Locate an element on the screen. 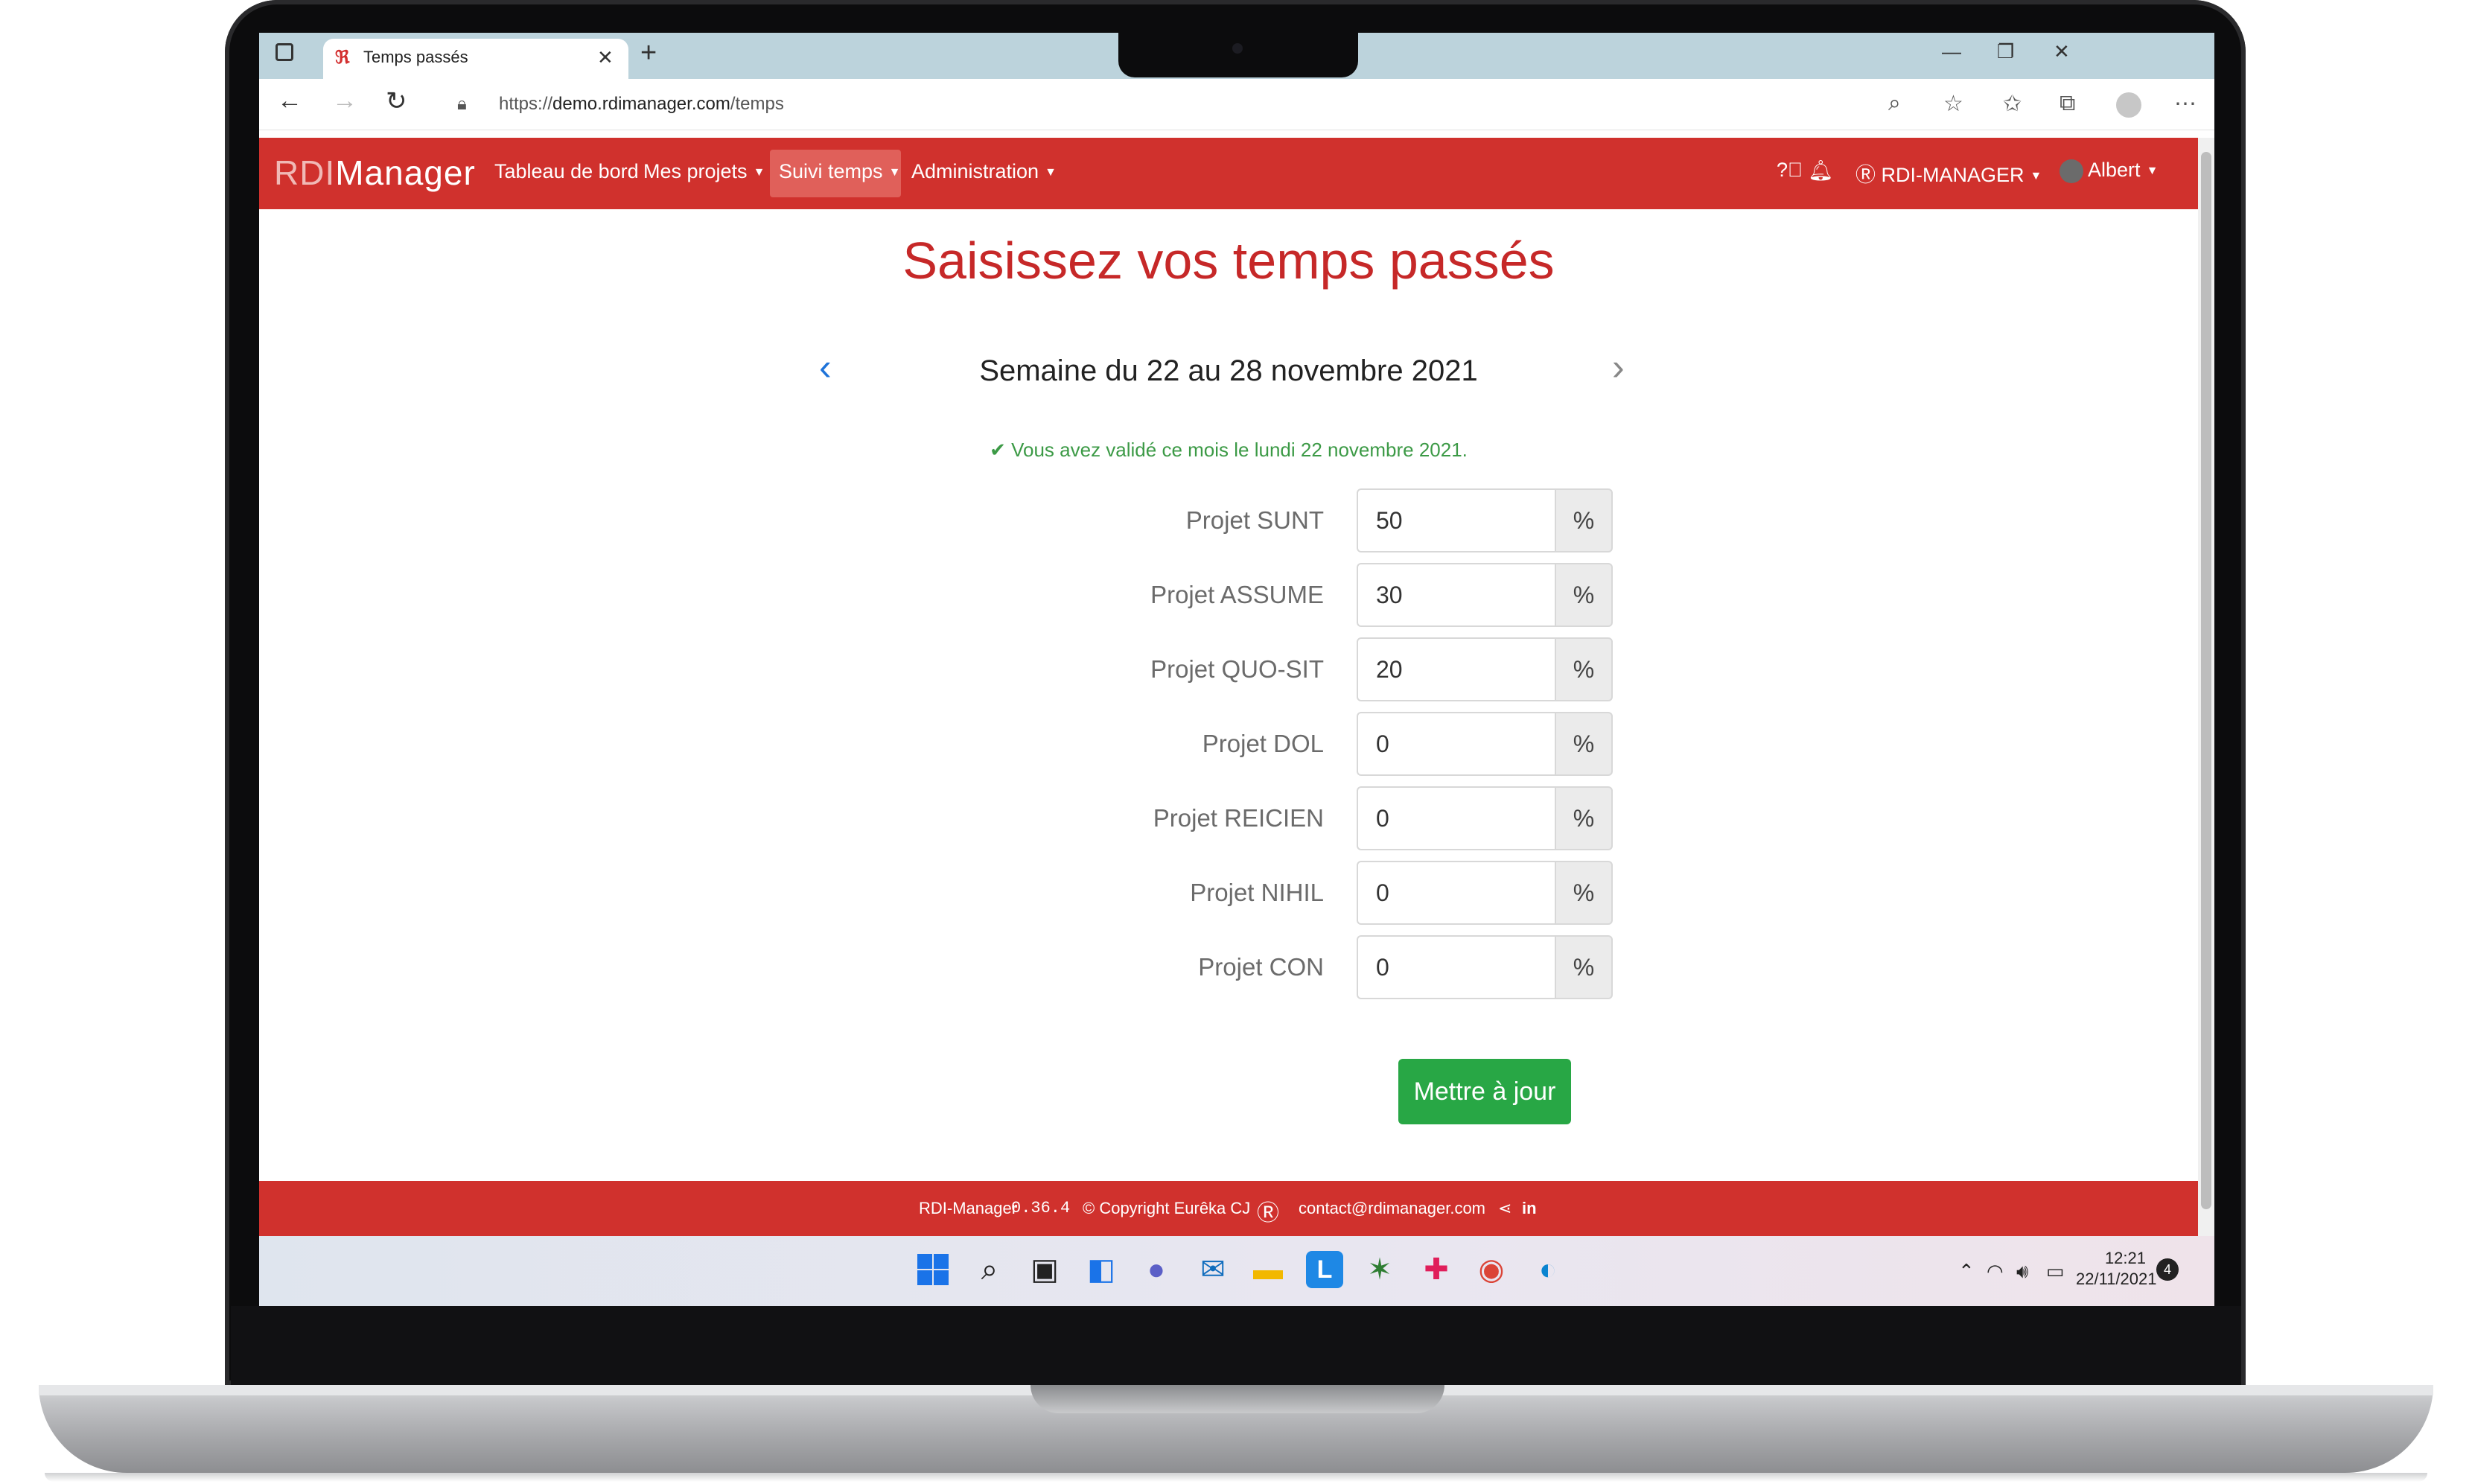 The height and width of the screenshot is (1484, 2472). app-green-icon: ✶ is located at coordinates (1379, 1269).